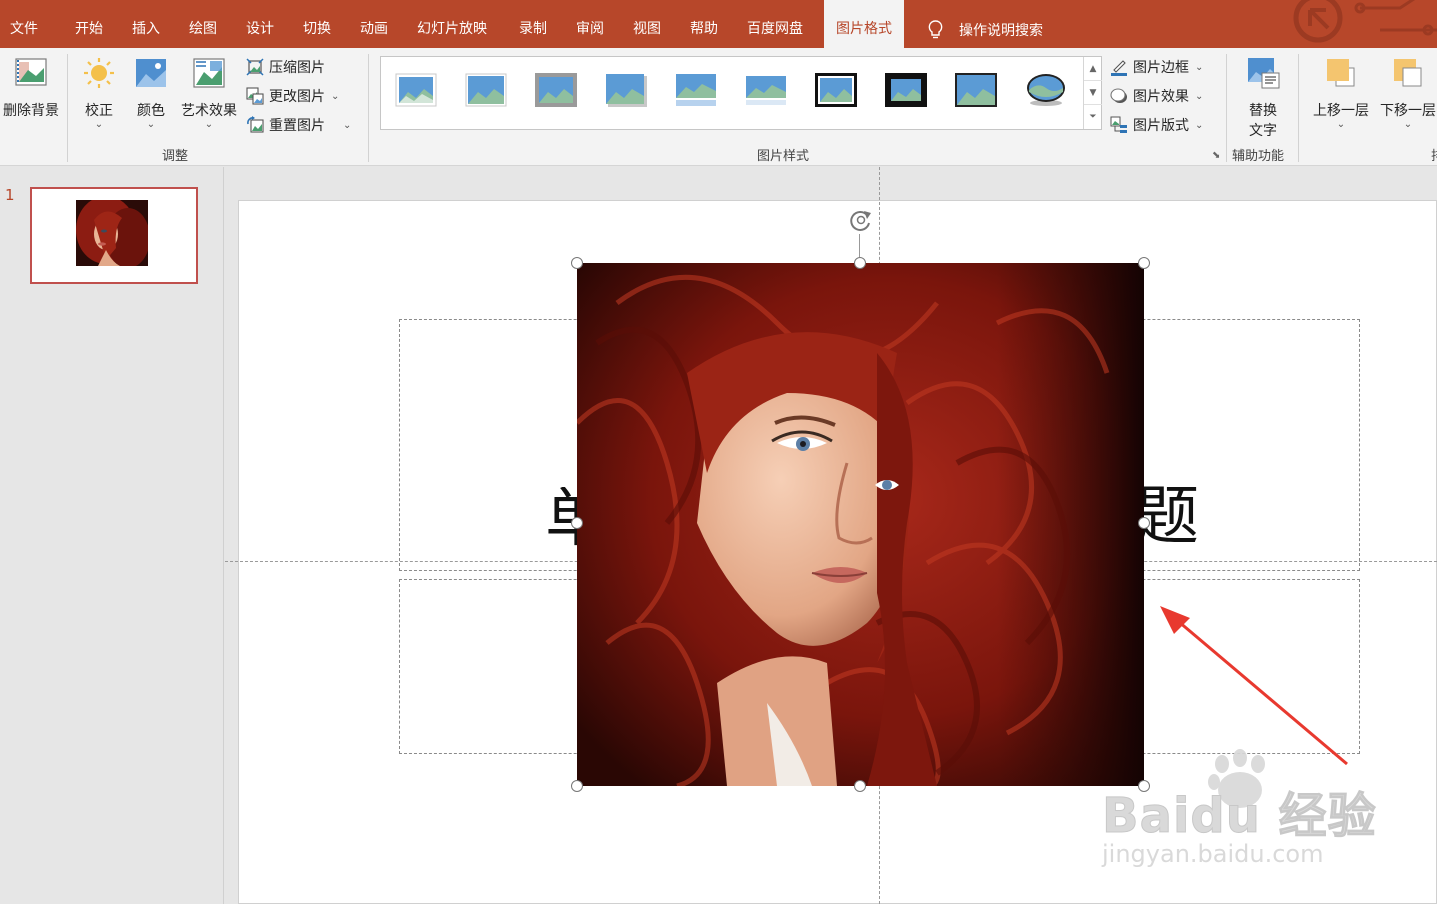 This screenshot has height=904, width=1437. I want to click on alt-text-label-line2: 文字, so click(1263, 131).